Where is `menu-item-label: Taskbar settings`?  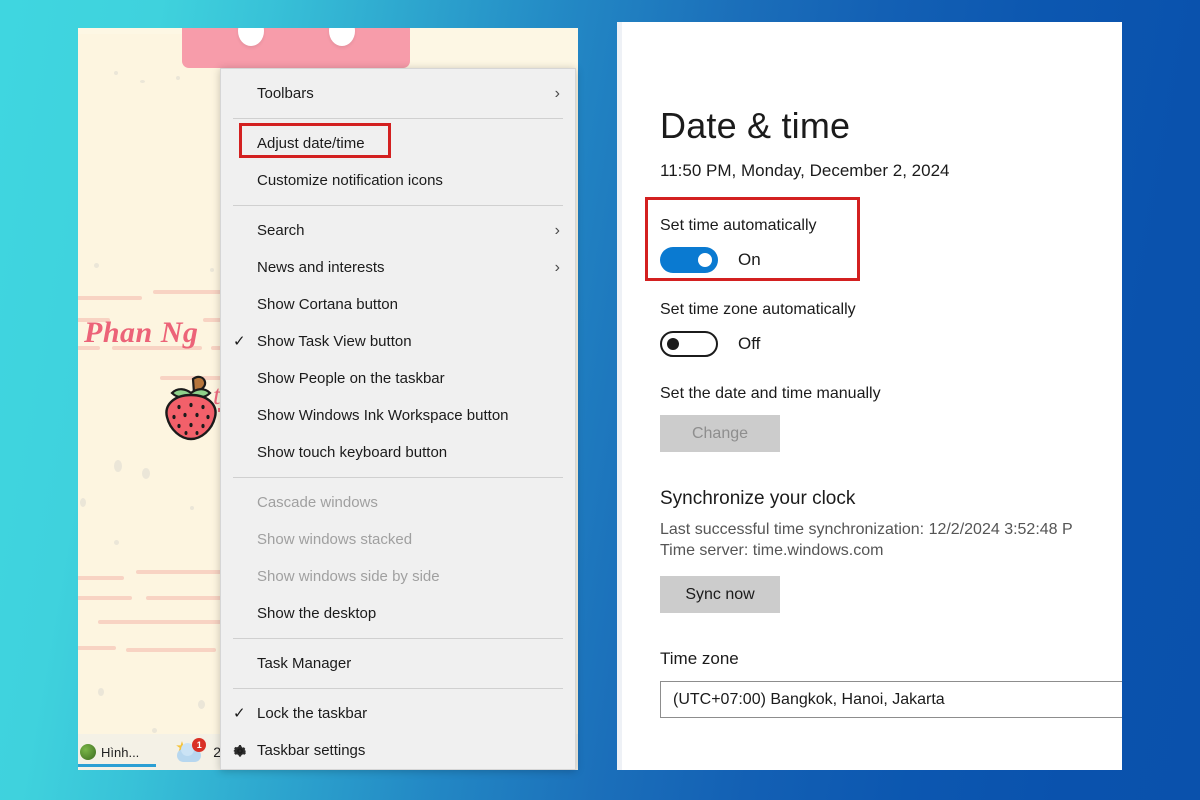 menu-item-label: Taskbar settings is located at coordinates (311, 750).